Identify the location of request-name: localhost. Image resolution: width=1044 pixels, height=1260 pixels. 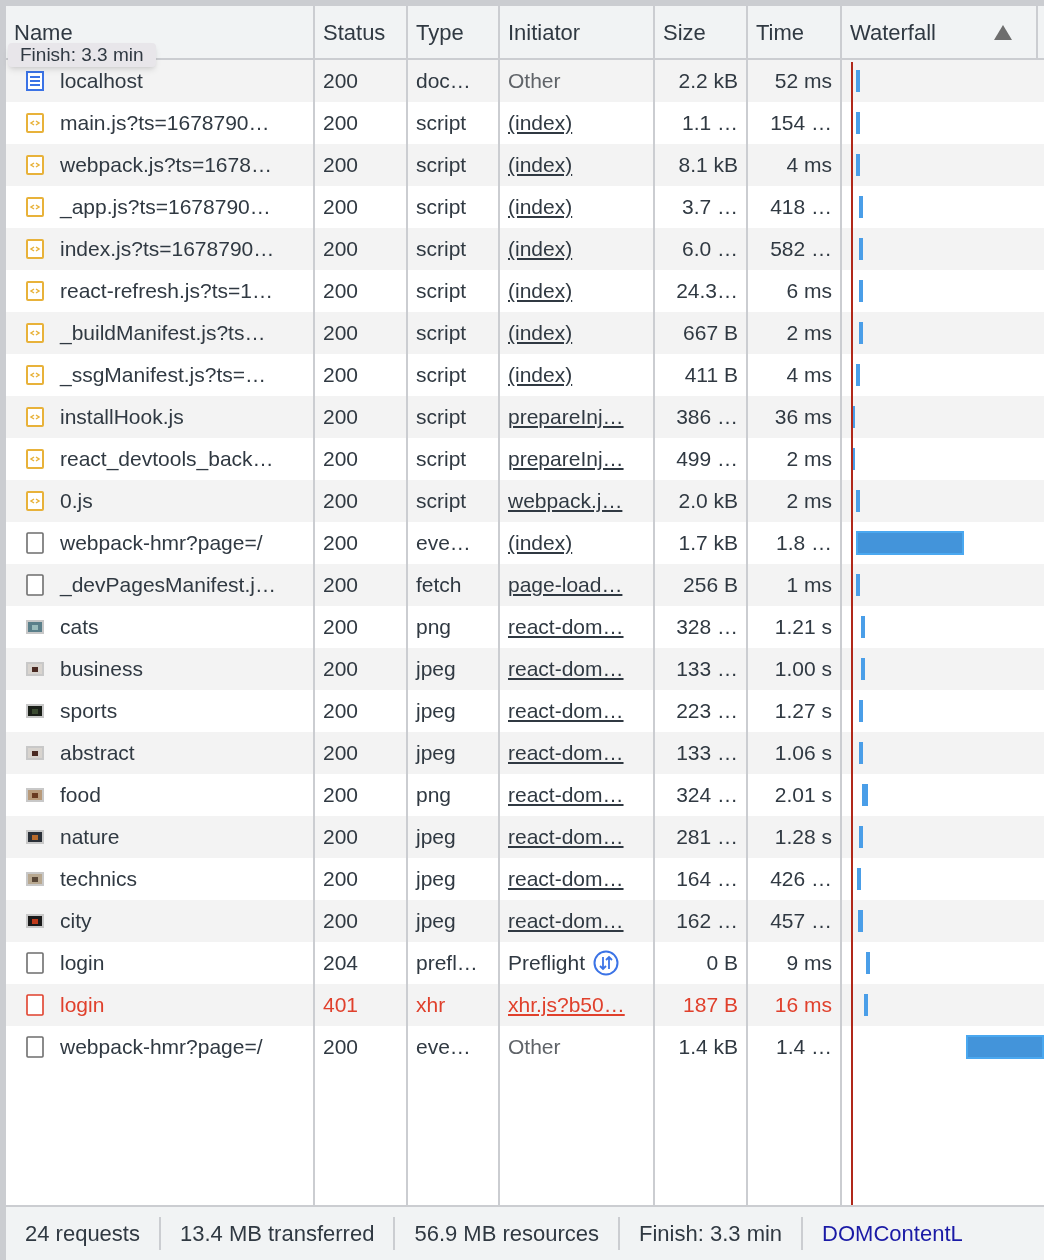
(101, 81).